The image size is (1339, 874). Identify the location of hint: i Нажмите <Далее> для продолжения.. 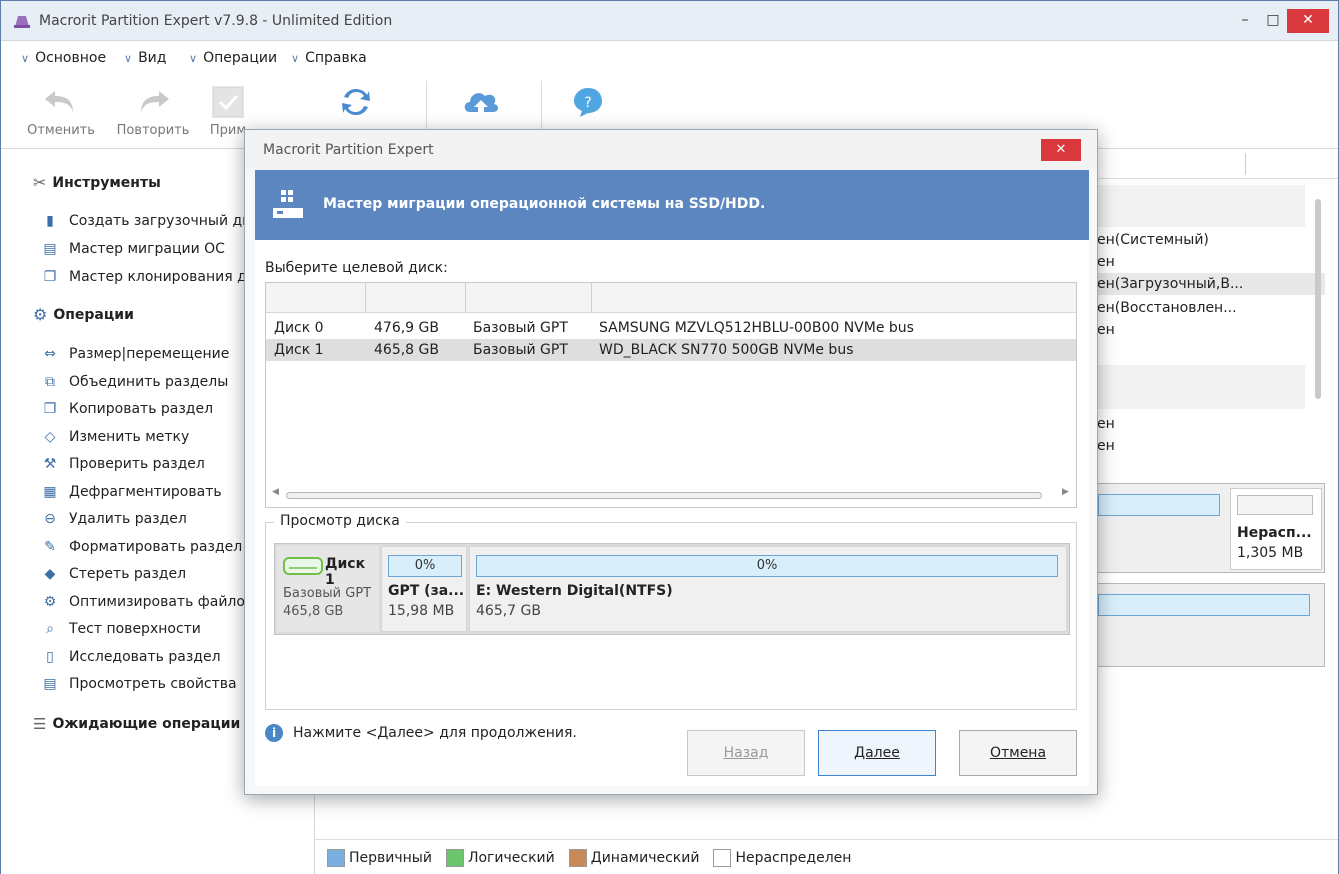
(421, 733).